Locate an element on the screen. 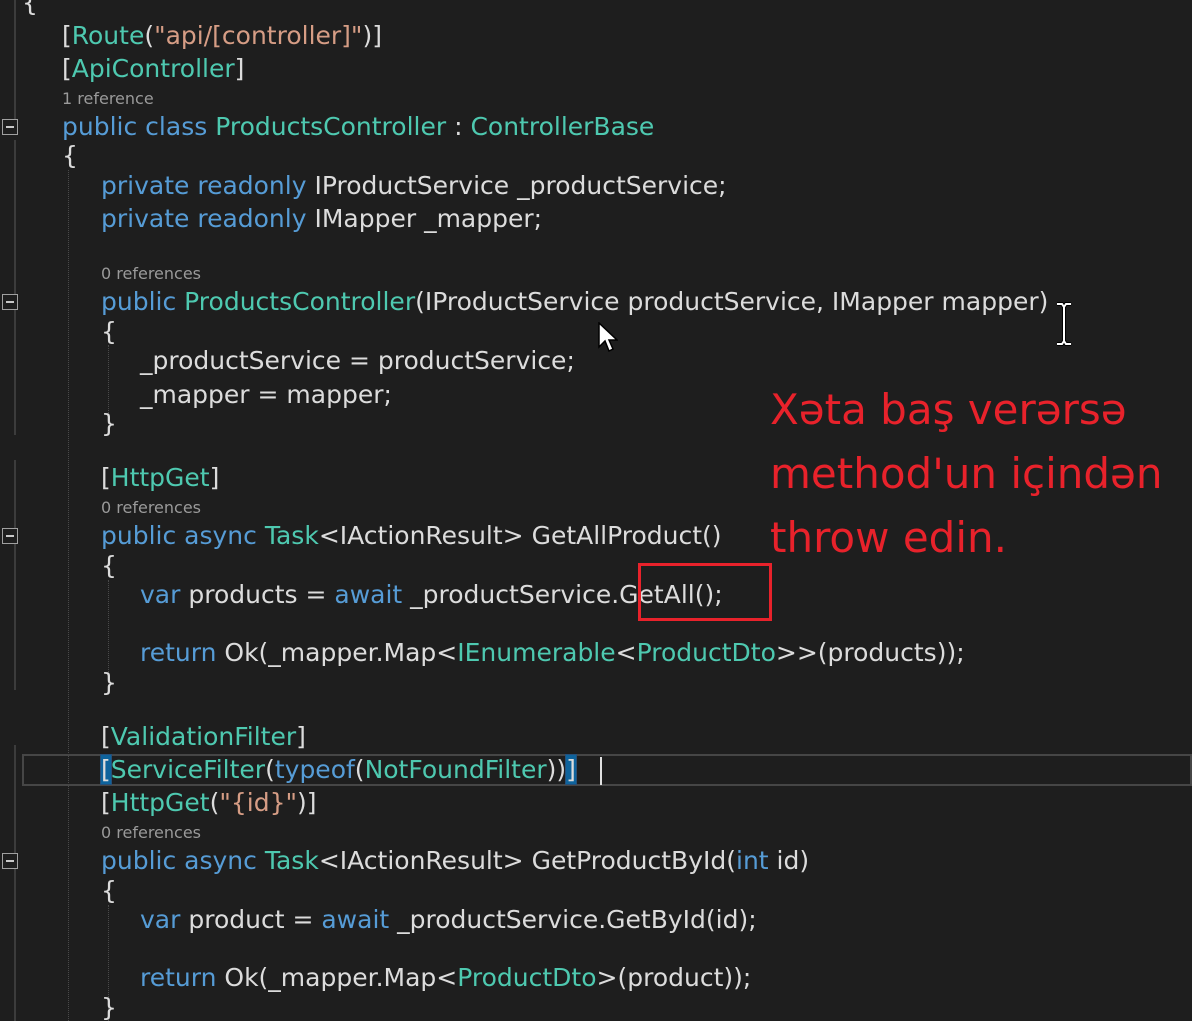 This screenshot has width=1192, height=1021. annotation-line: Xəta baş verərsə is located at coordinates (948, 409).